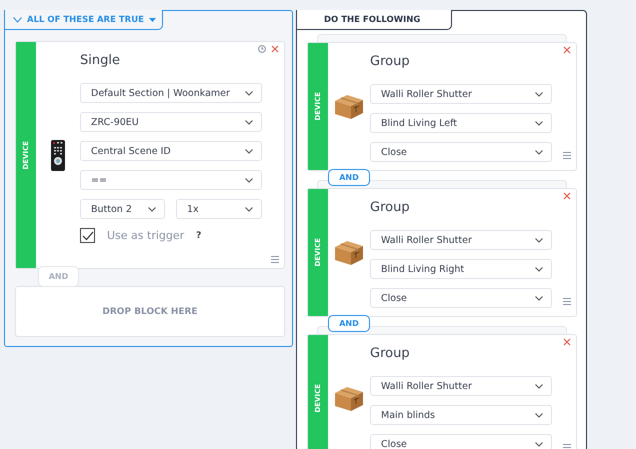  Describe the element at coordinates (100, 61) in the screenshot. I see `block-title: Single` at that location.